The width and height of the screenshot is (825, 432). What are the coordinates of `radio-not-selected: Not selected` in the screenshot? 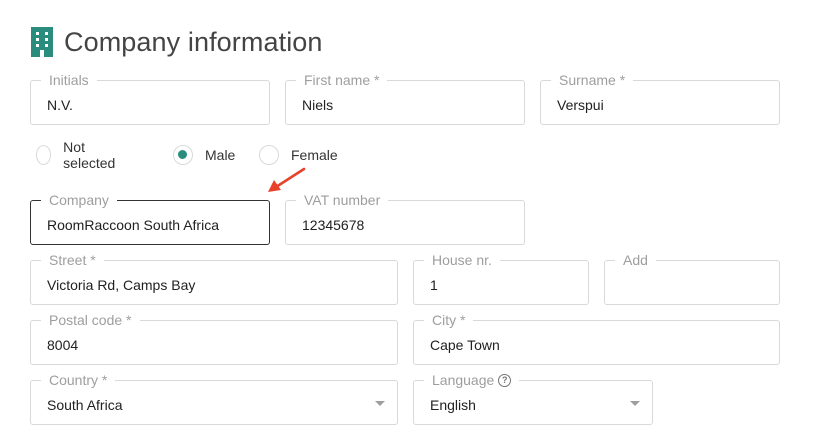 It's located at (78, 155).